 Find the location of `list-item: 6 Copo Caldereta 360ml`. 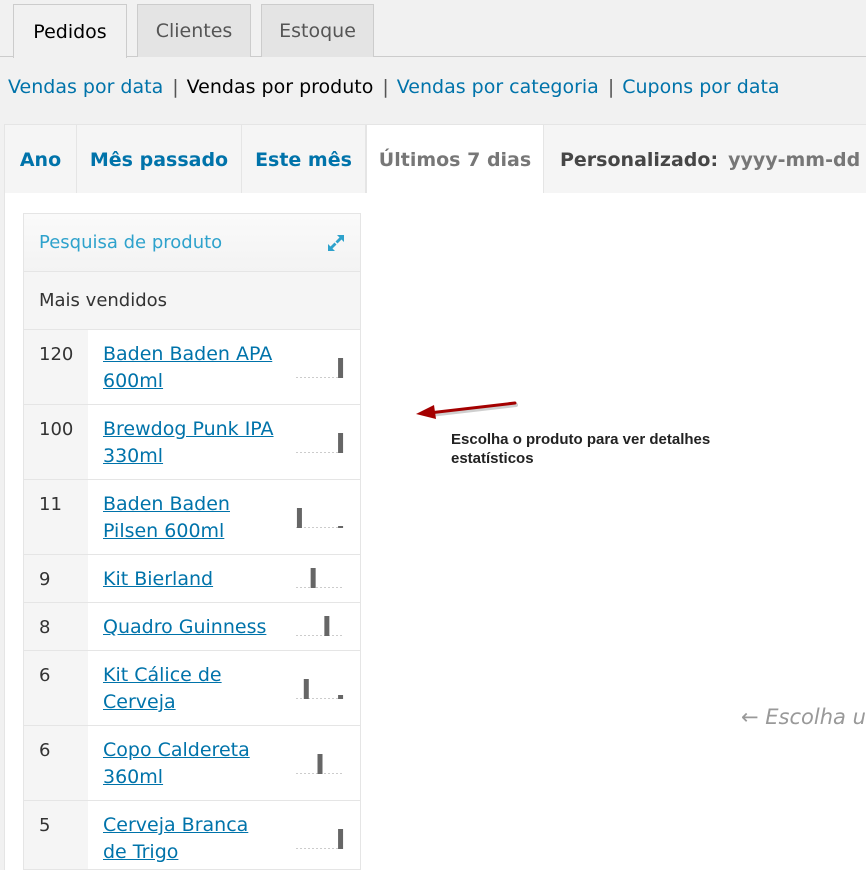

list-item: 6 Copo Caldereta 360ml is located at coordinates (192, 763).